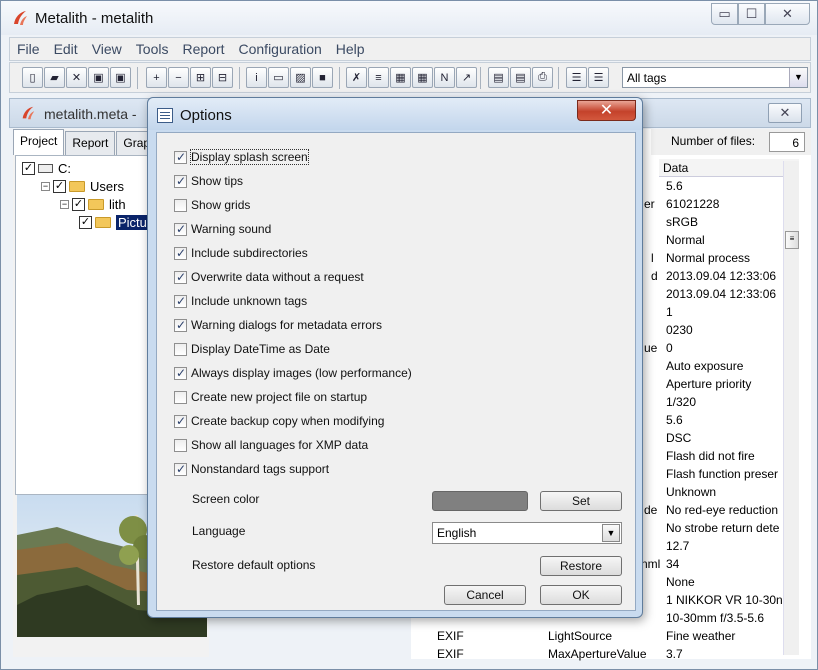 This screenshot has width=818, height=670. Describe the element at coordinates (724, 14) in the screenshot. I see `minimize-button: ▭` at that location.